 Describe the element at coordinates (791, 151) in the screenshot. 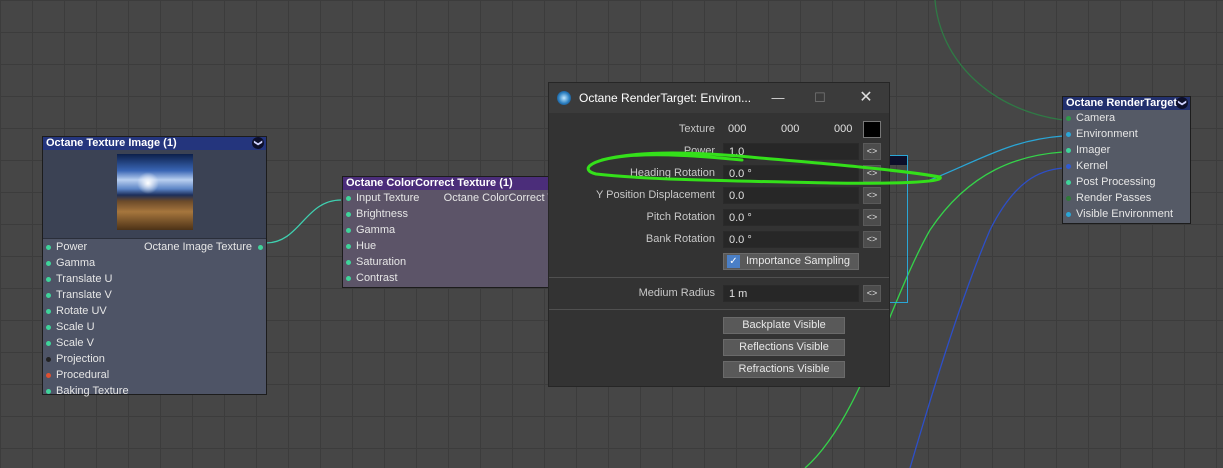

I see `param-input-power: 1.0` at that location.